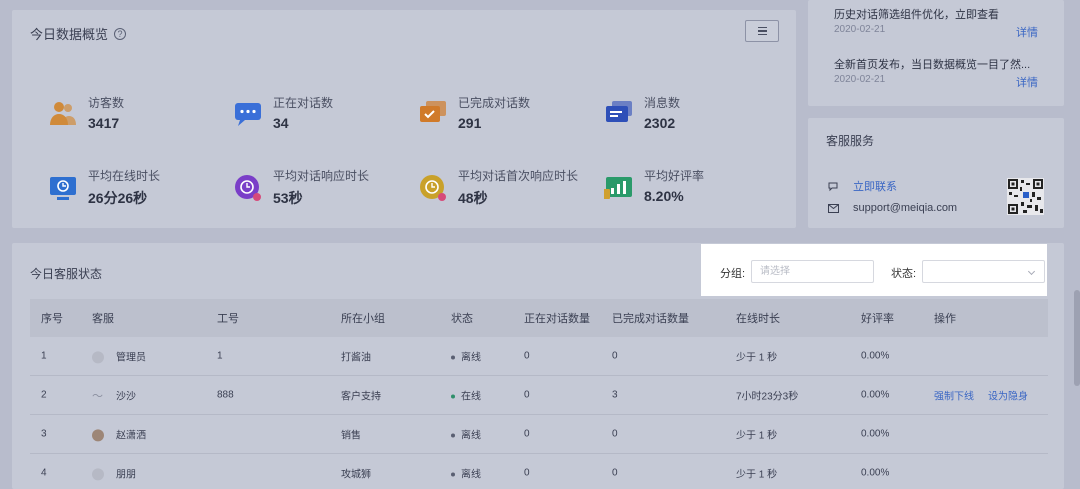 The width and height of the screenshot is (1080, 489). Describe the element at coordinates (983, 271) in the screenshot. I see `state-select` at that location.